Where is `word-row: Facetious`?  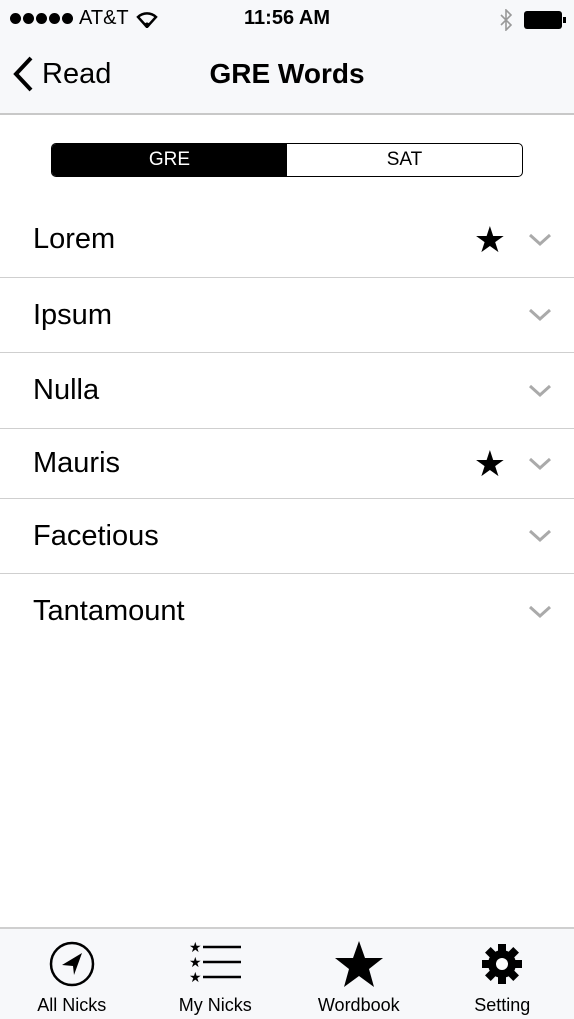 word-row: Facetious is located at coordinates (287, 536).